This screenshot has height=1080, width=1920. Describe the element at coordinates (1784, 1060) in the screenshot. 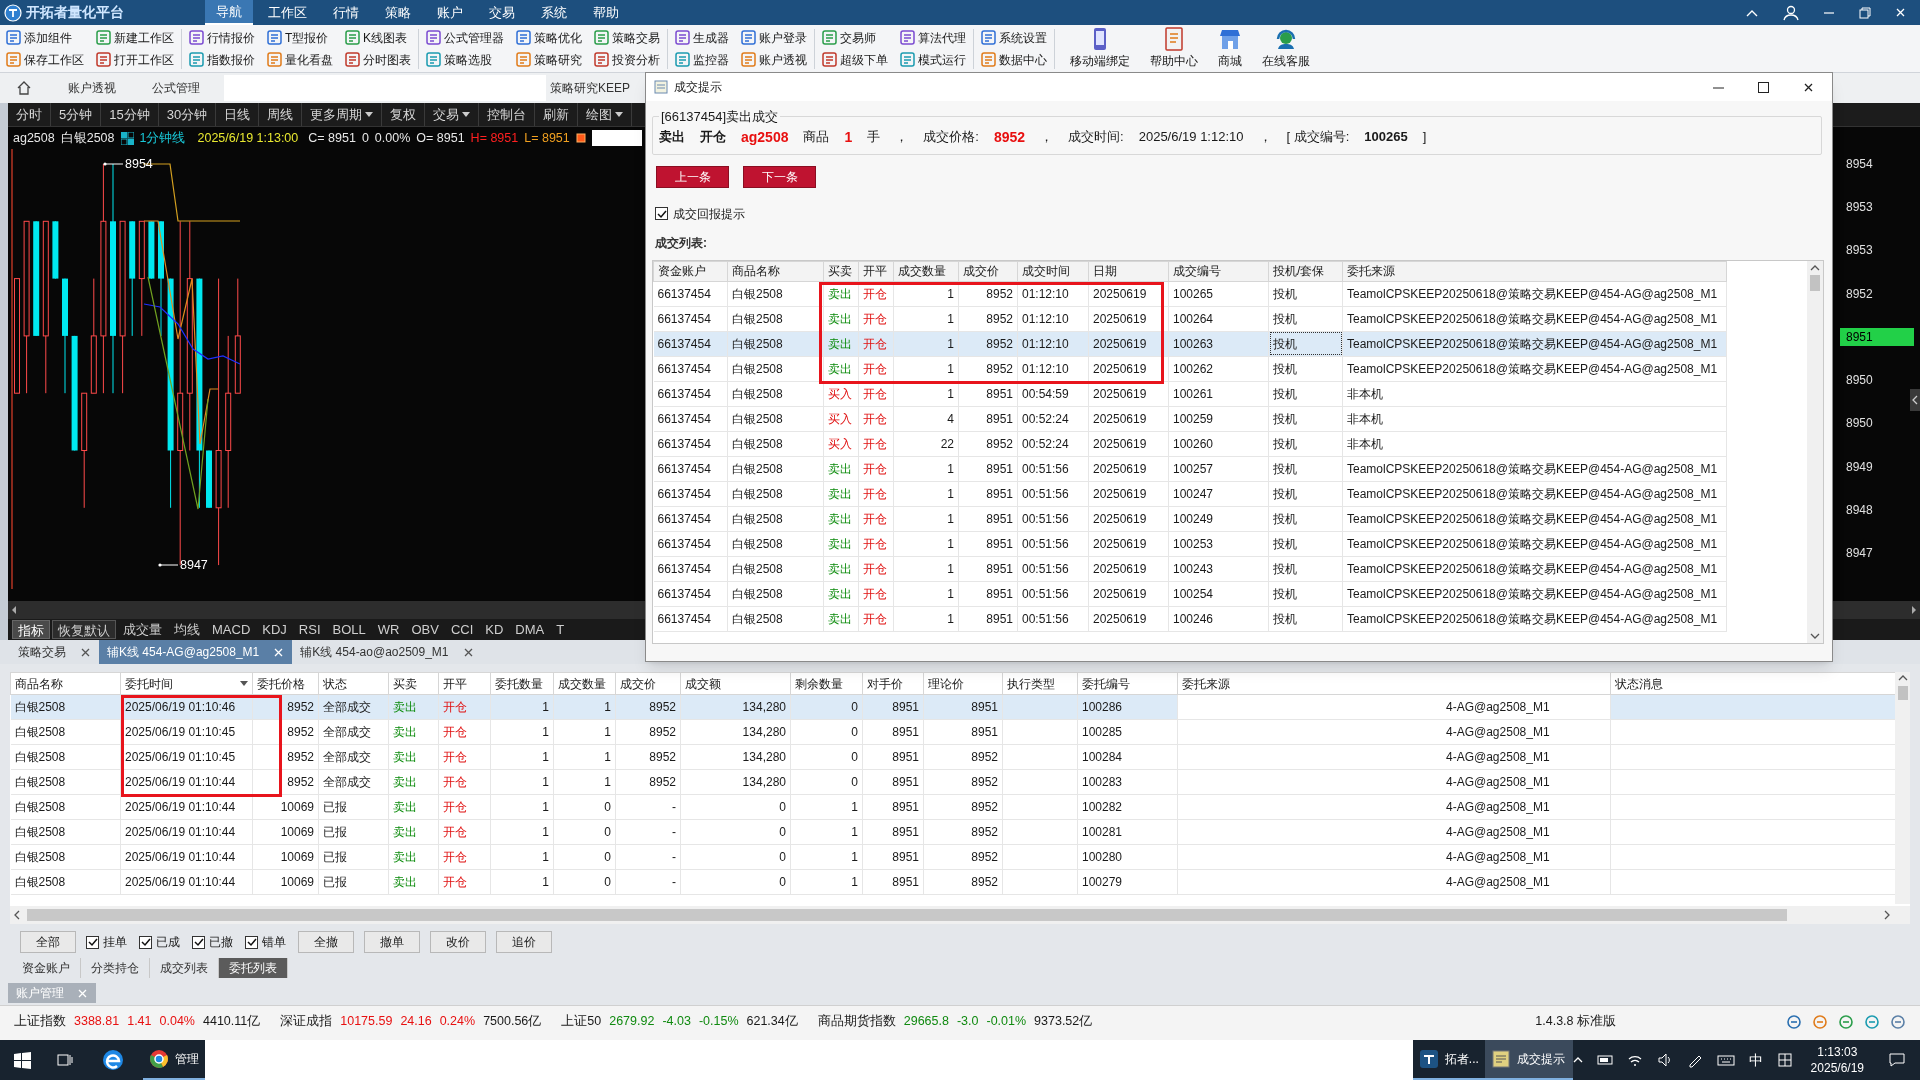

I see `grid-icon` at that location.